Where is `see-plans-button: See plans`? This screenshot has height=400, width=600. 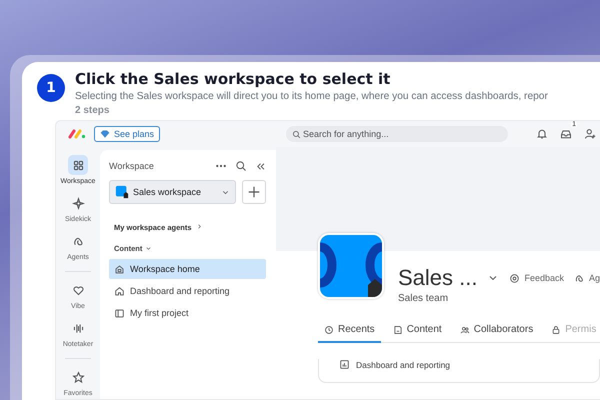
see-plans-button: See plans is located at coordinates (127, 134).